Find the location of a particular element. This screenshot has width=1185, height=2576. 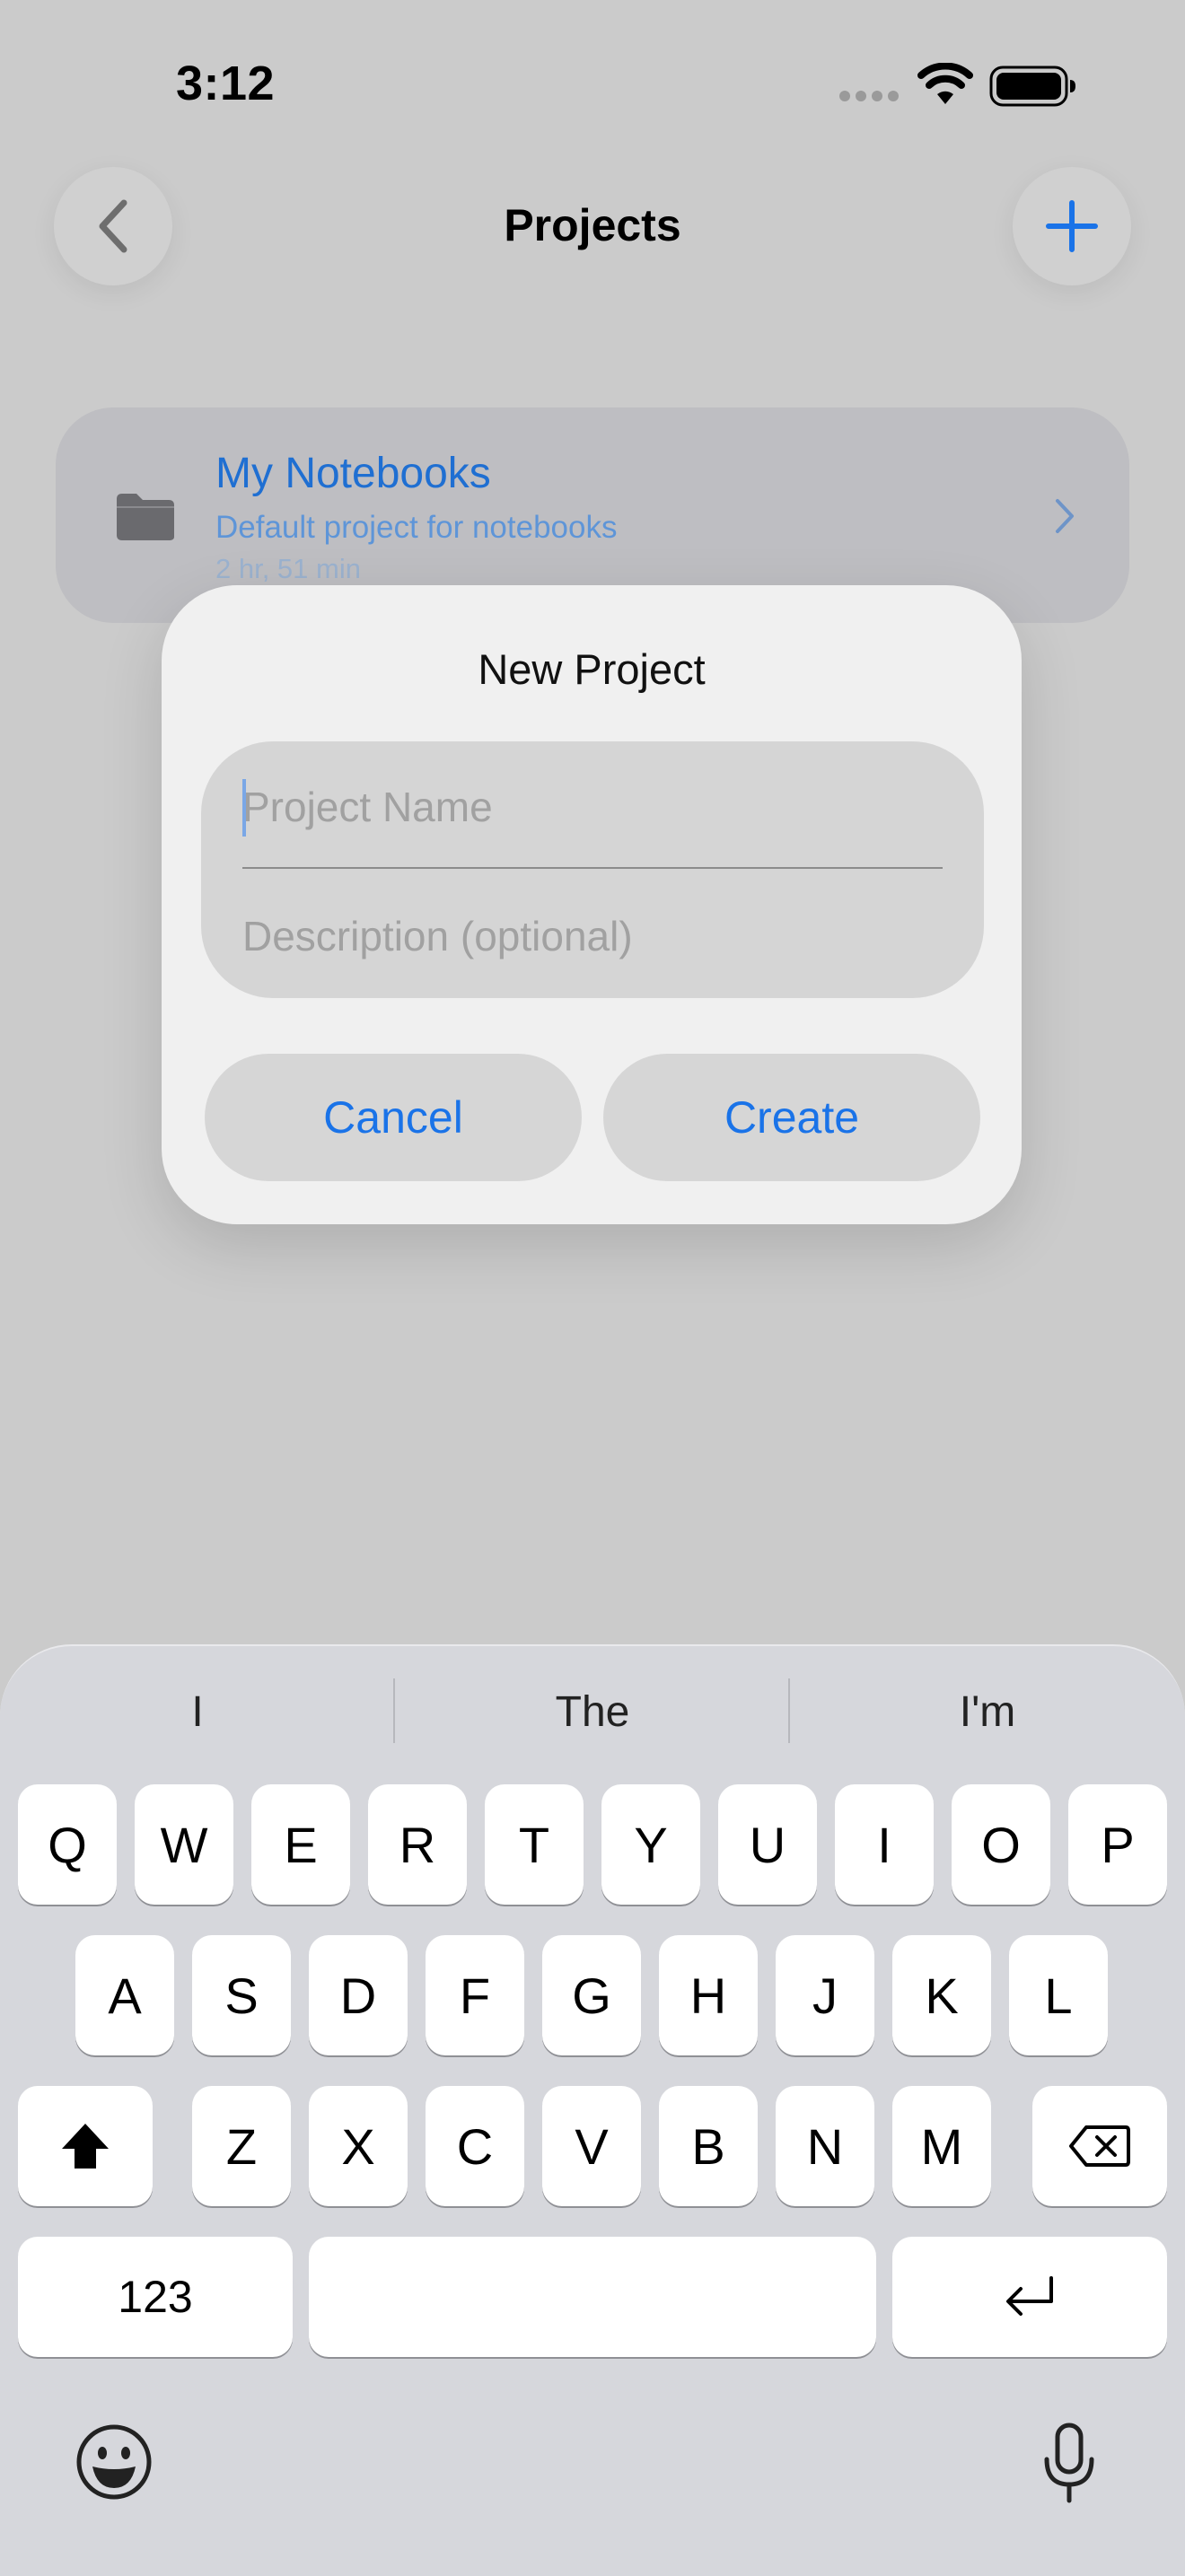

key-v: V is located at coordinates (591, 2146).